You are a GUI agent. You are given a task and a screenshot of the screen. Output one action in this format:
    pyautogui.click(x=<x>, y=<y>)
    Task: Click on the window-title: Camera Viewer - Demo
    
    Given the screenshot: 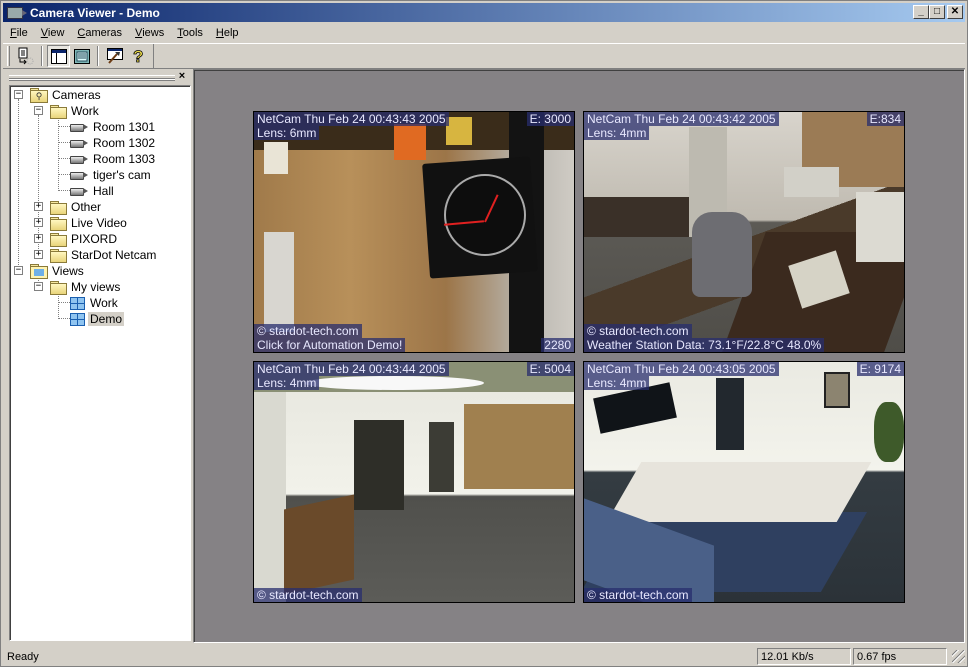 What is the action you would take?
    pyautogui.click(x=95, y=12)
    